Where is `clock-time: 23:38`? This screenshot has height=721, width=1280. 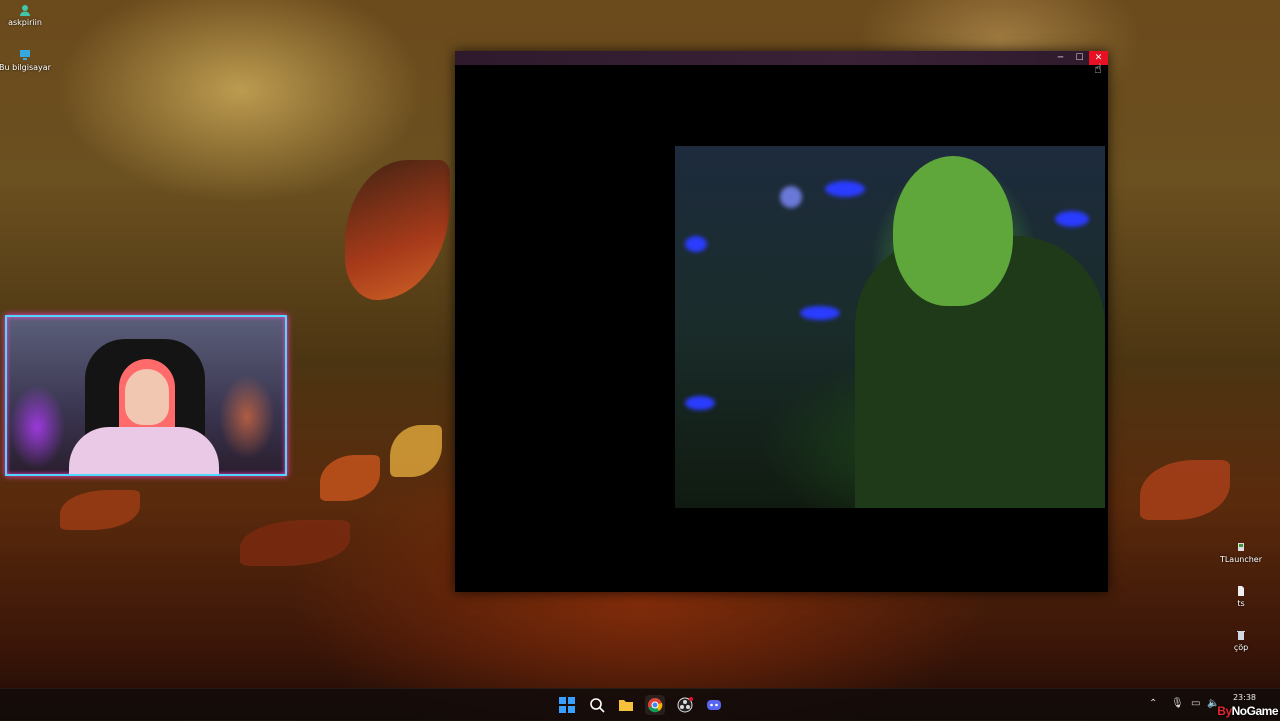 clock-time: 23:38 is located at coordinates (1244, 697).